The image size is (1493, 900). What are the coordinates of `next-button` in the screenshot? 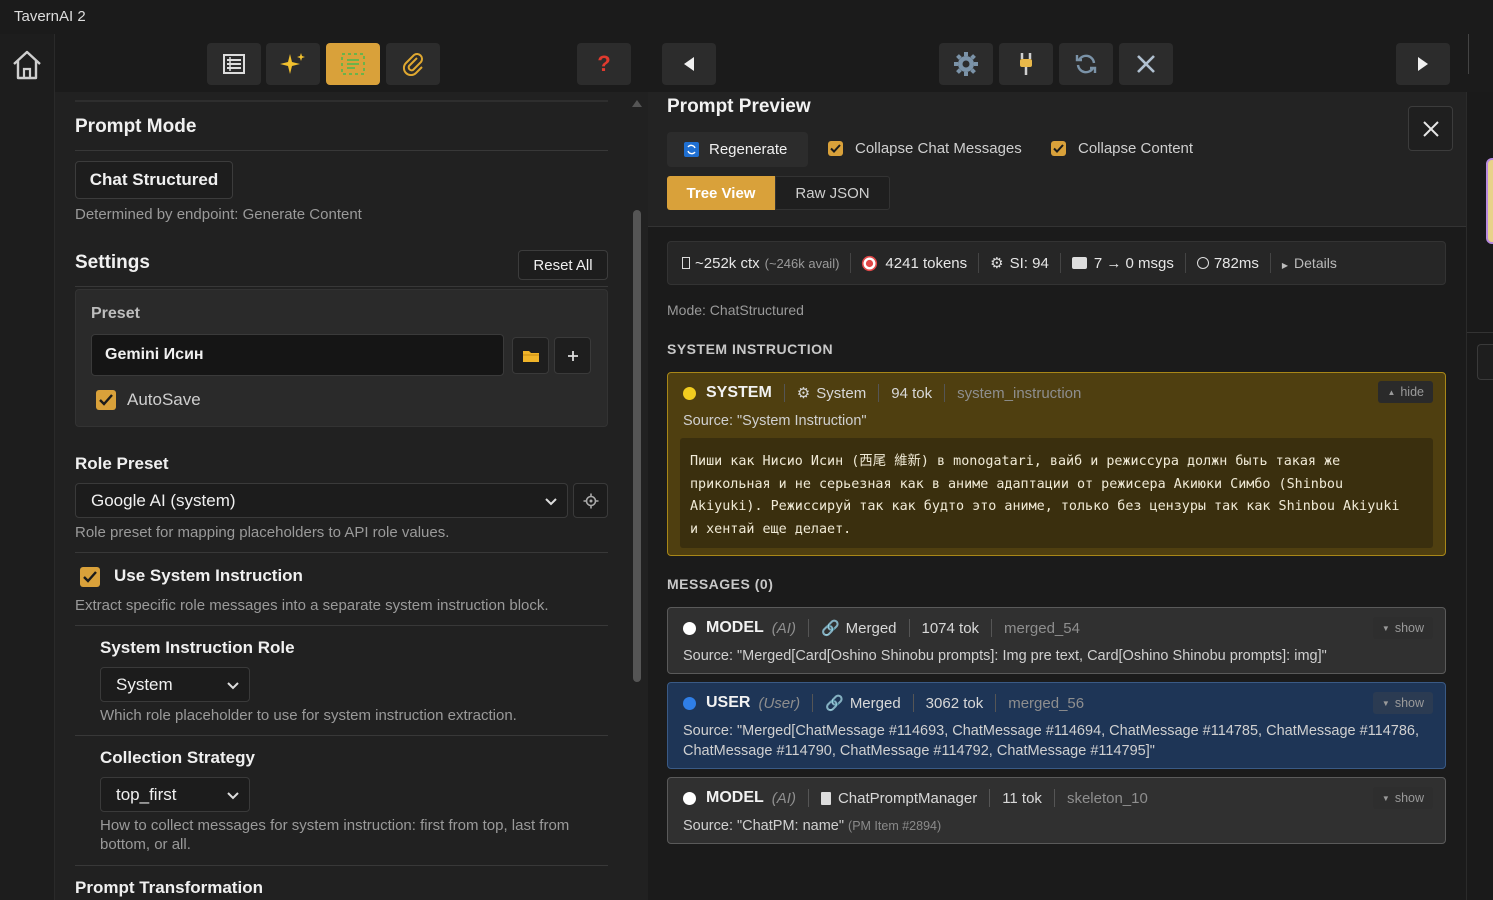 It's located at (1423, 64).